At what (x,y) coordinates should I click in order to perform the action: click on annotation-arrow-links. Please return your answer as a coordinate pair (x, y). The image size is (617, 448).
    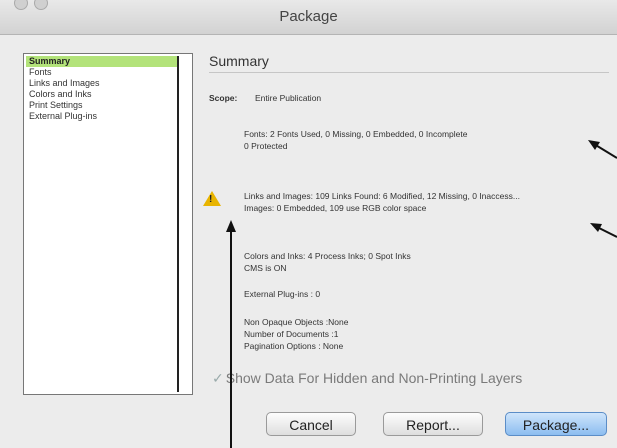
    Looking at the image, I should click on (606, 232).